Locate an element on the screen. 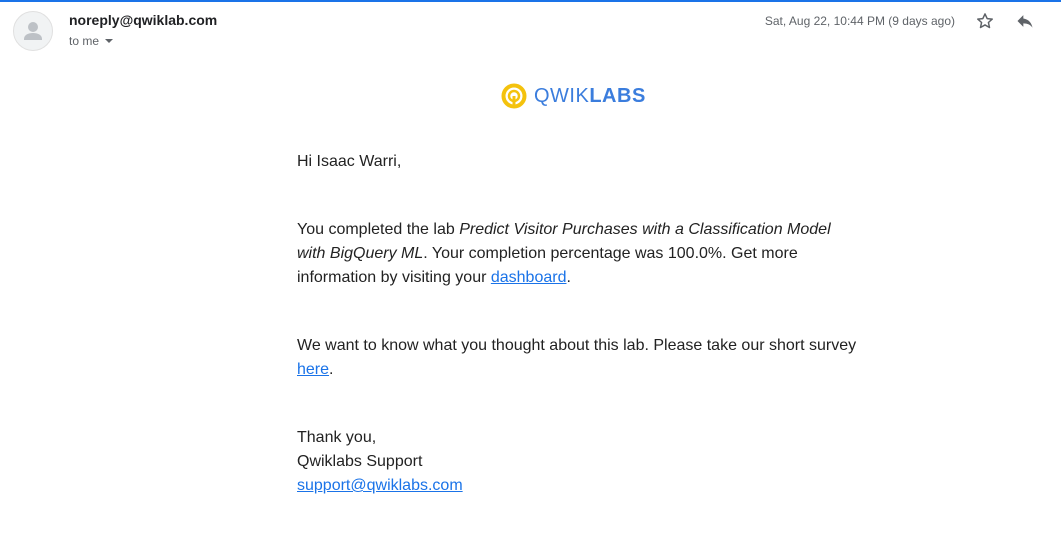  support-email-link: support@qwiklabs.com is located at coordinates (380, 485).